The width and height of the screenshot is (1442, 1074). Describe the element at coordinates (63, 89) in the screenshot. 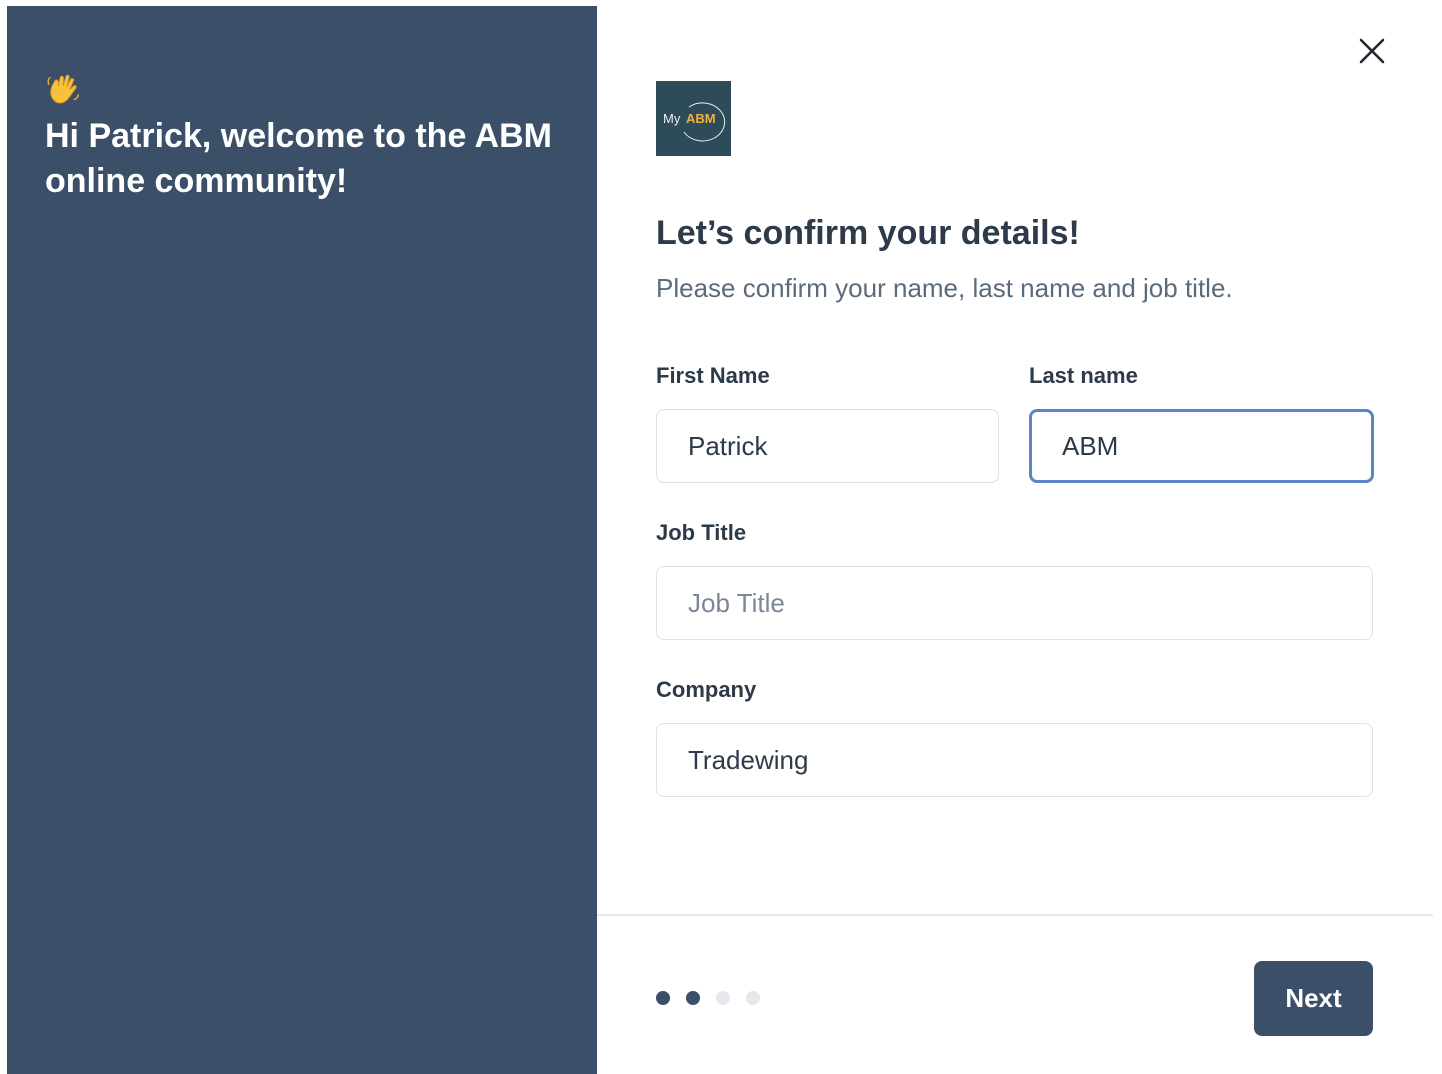

I see `waving-hand-icon` at that location.